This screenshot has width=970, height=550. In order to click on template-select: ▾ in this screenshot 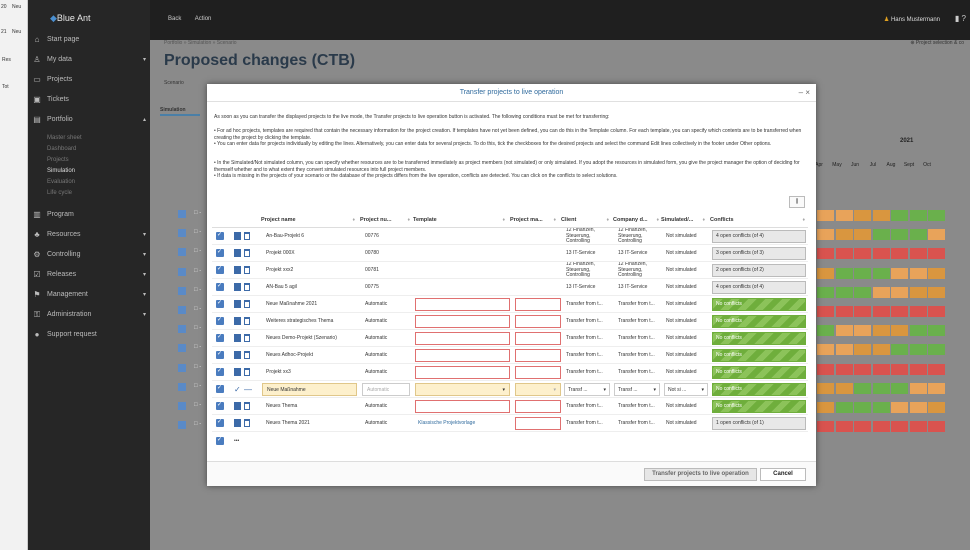, I will do `click(462, 389)`.